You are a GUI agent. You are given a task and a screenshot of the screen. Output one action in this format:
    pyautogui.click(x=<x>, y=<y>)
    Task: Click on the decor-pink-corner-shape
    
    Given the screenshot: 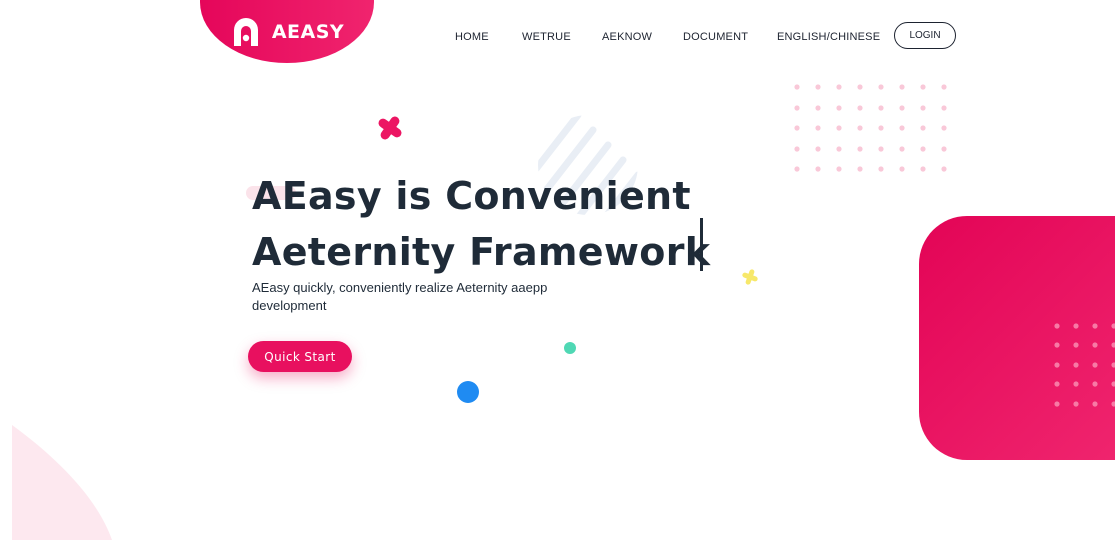 What is the action you would take?
    pyautogui.click(x=62, y=482)
    